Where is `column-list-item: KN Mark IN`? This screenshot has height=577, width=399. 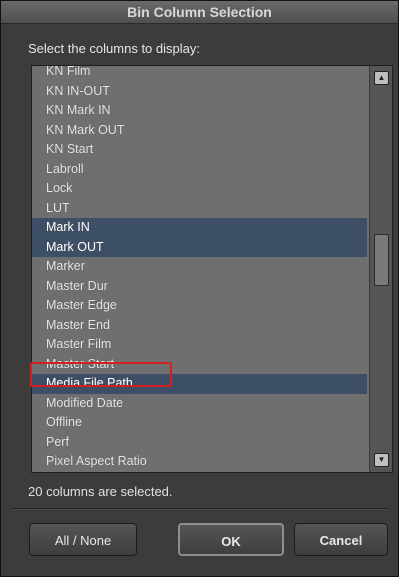
column-list-item: KN Mark IN is located at coordinates (199, 111).